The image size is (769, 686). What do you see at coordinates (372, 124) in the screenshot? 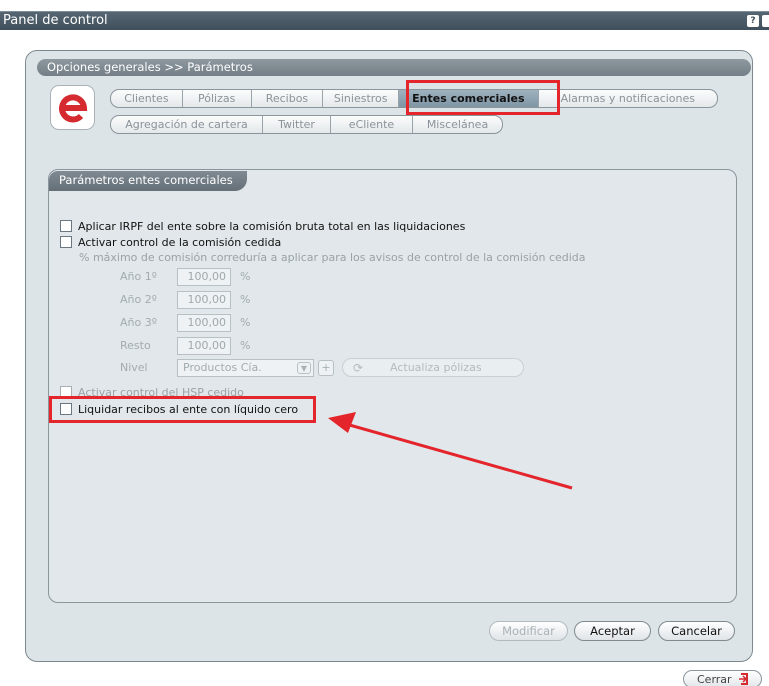
I see `tab-ecliente: eCliente` at bounding box center [372, 124].